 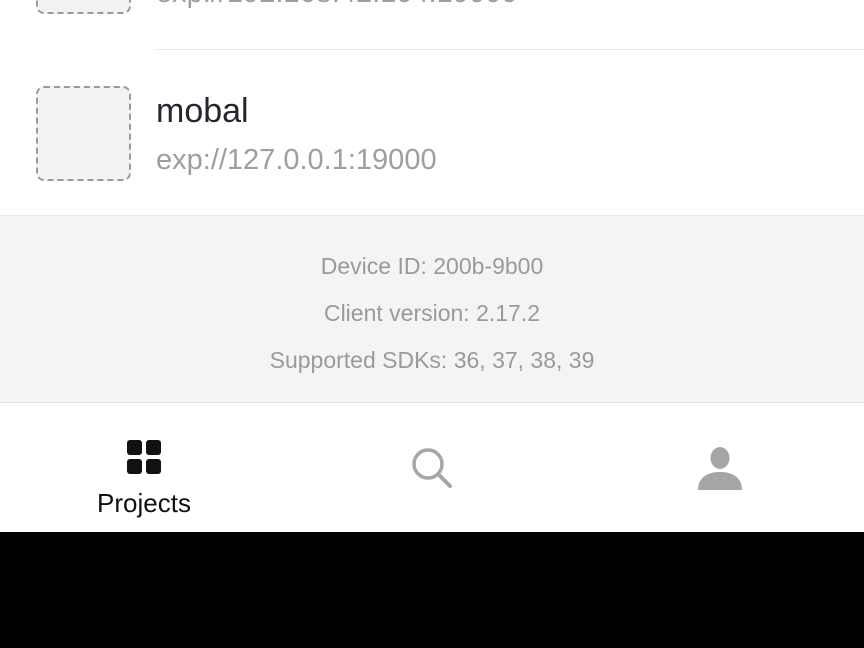 I want to click on tab-profile, so click(x=720, y=467).